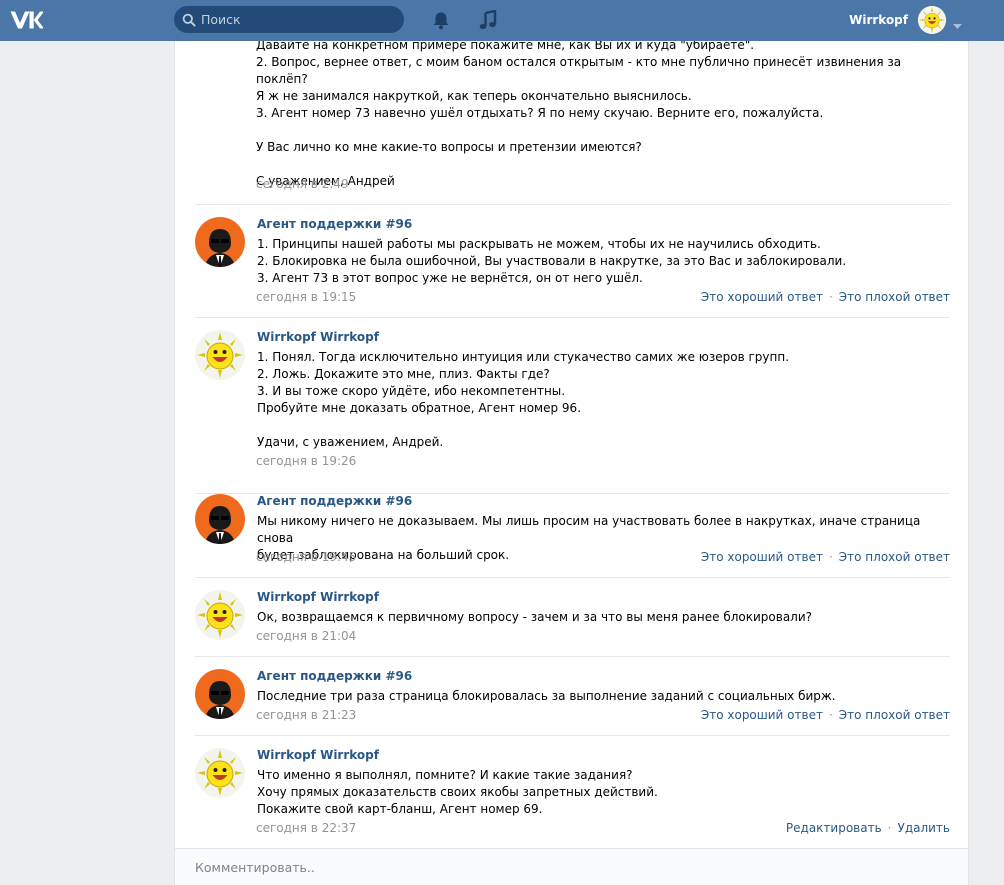 The image size is (1004, 885). I want to click on search-input, so click(298, 19).